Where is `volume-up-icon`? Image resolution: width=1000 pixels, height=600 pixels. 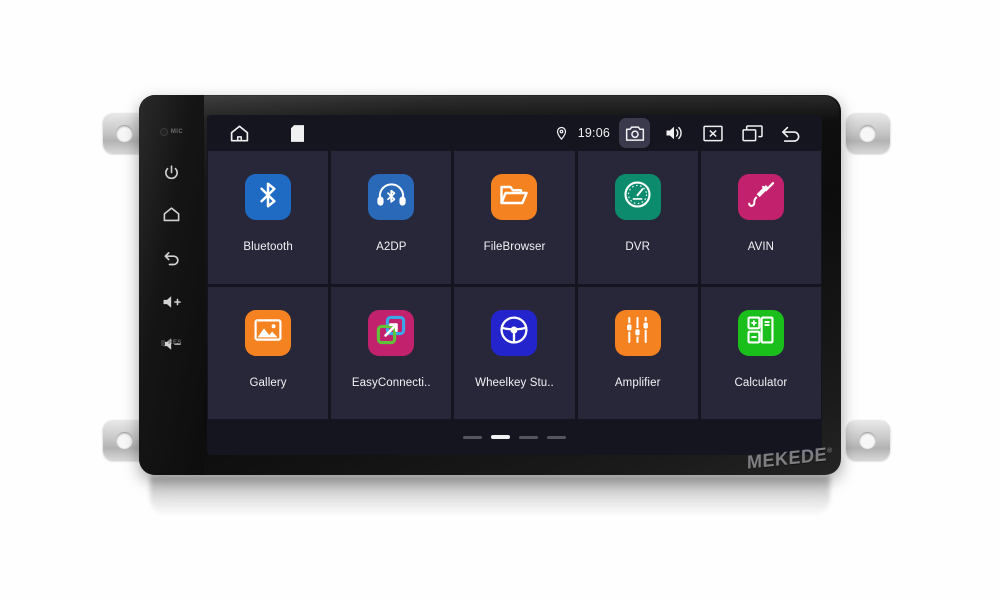
volume-up-icon is located at coordinates (172, 302).